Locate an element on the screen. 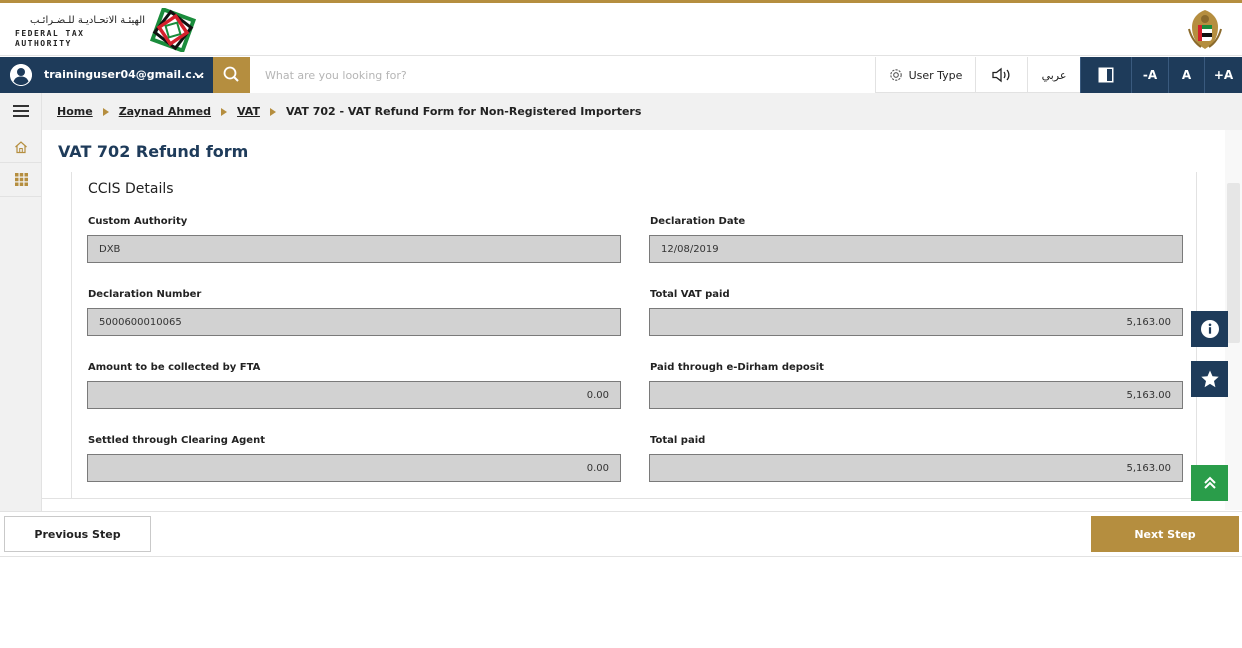  arabic-language-link: عربي is located at coordinates (1053, 75).